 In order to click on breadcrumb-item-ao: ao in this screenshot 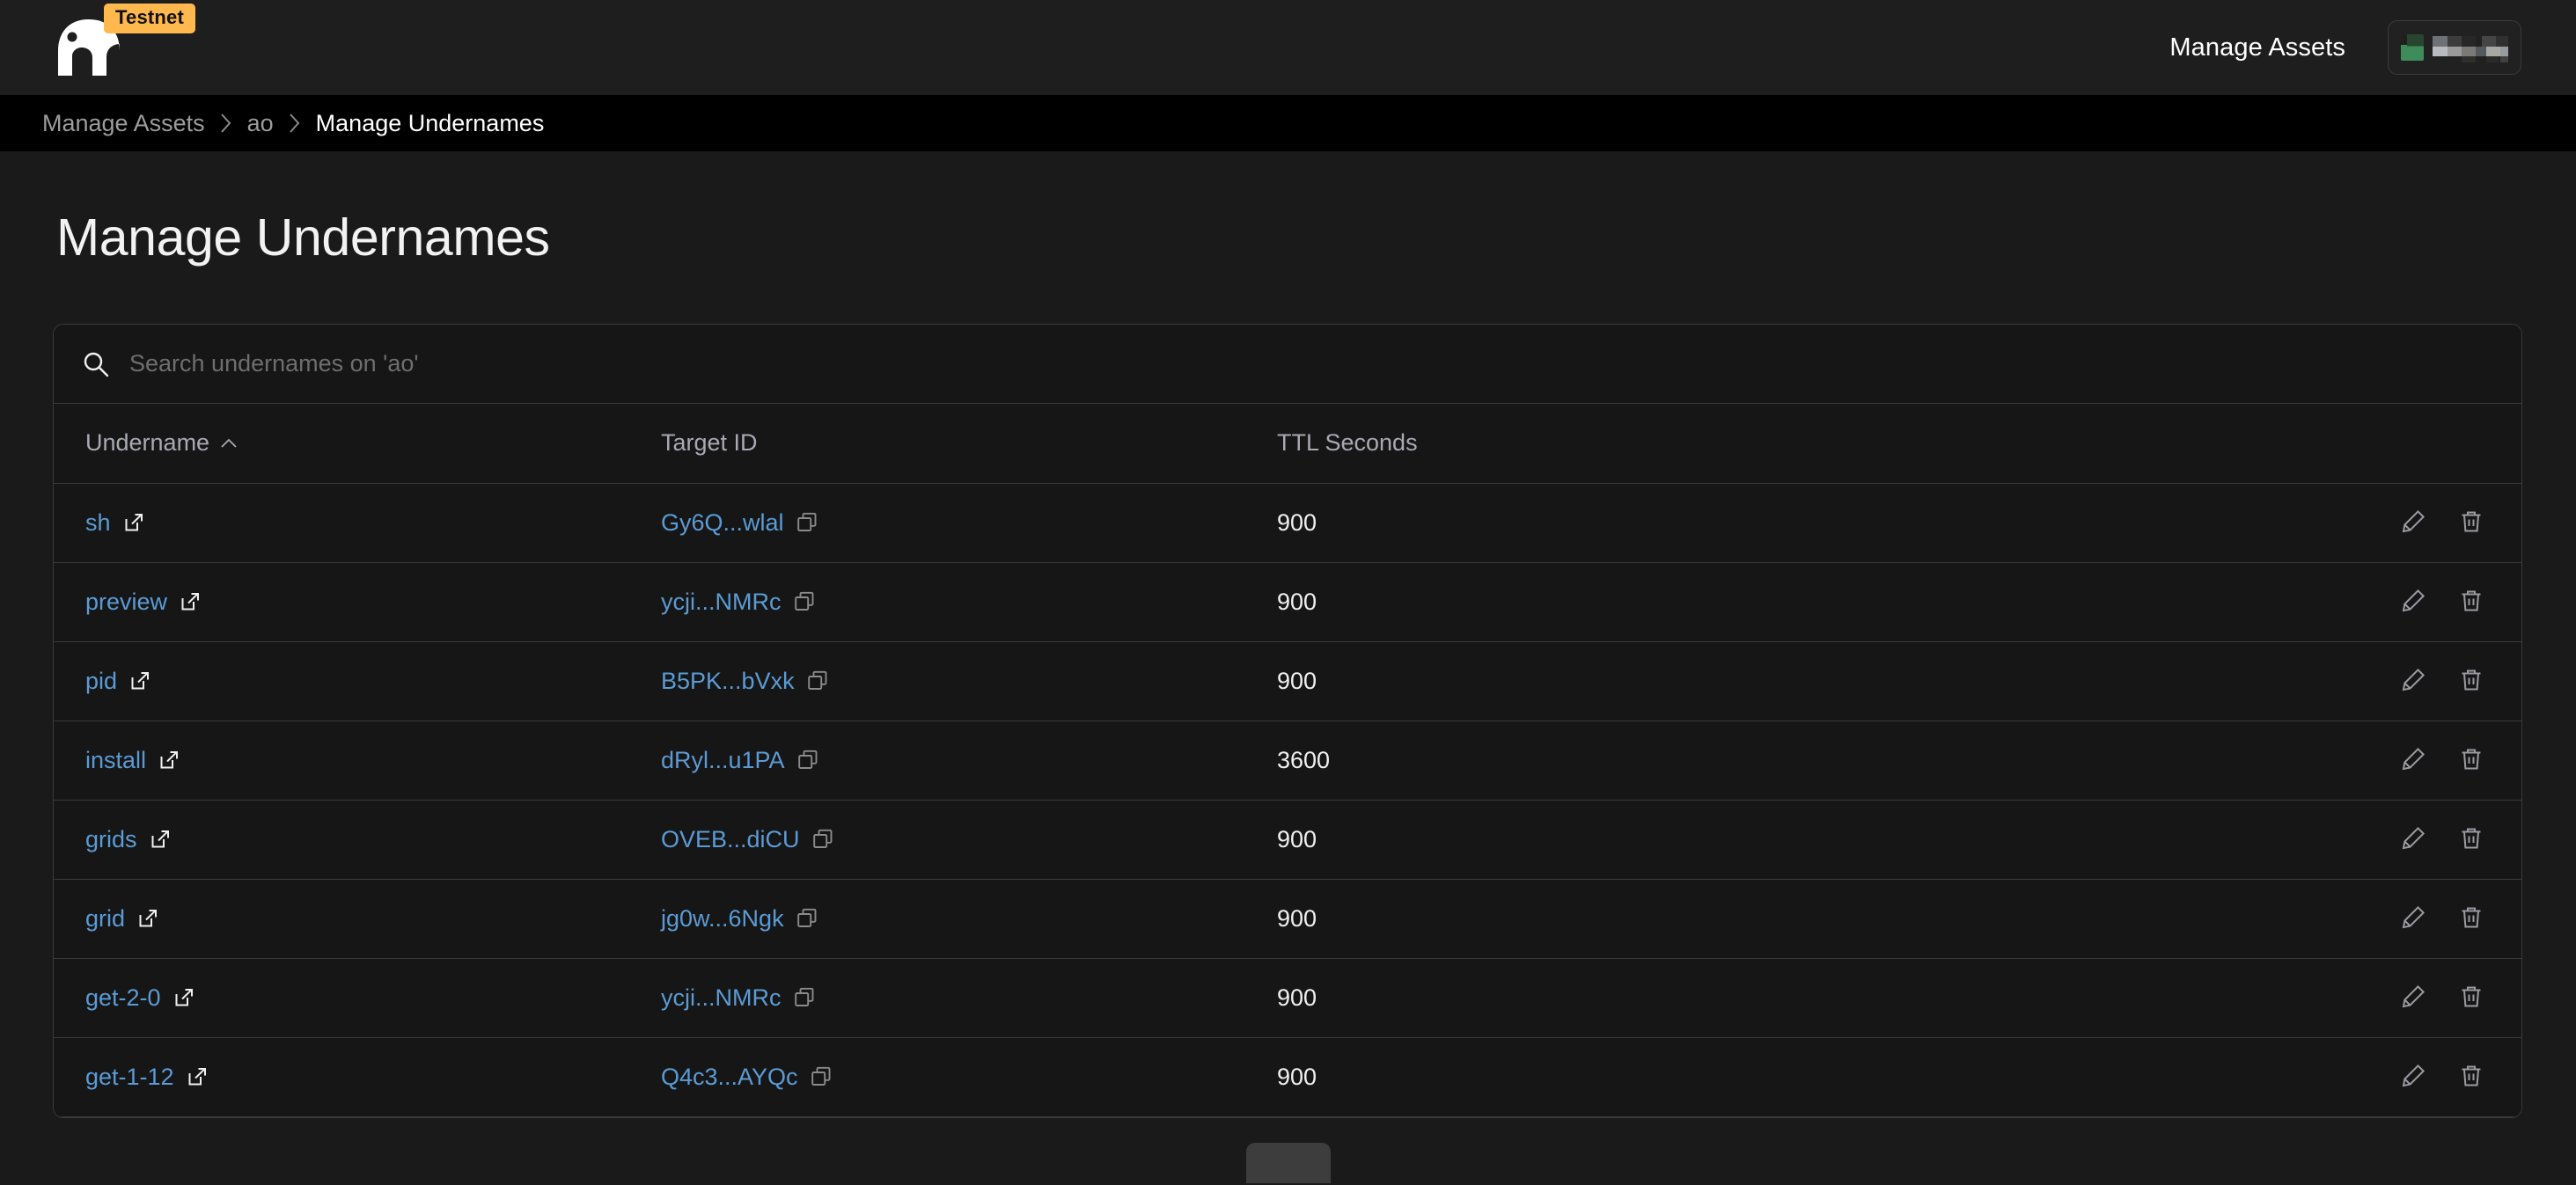, I will do `click(260, 123)`.